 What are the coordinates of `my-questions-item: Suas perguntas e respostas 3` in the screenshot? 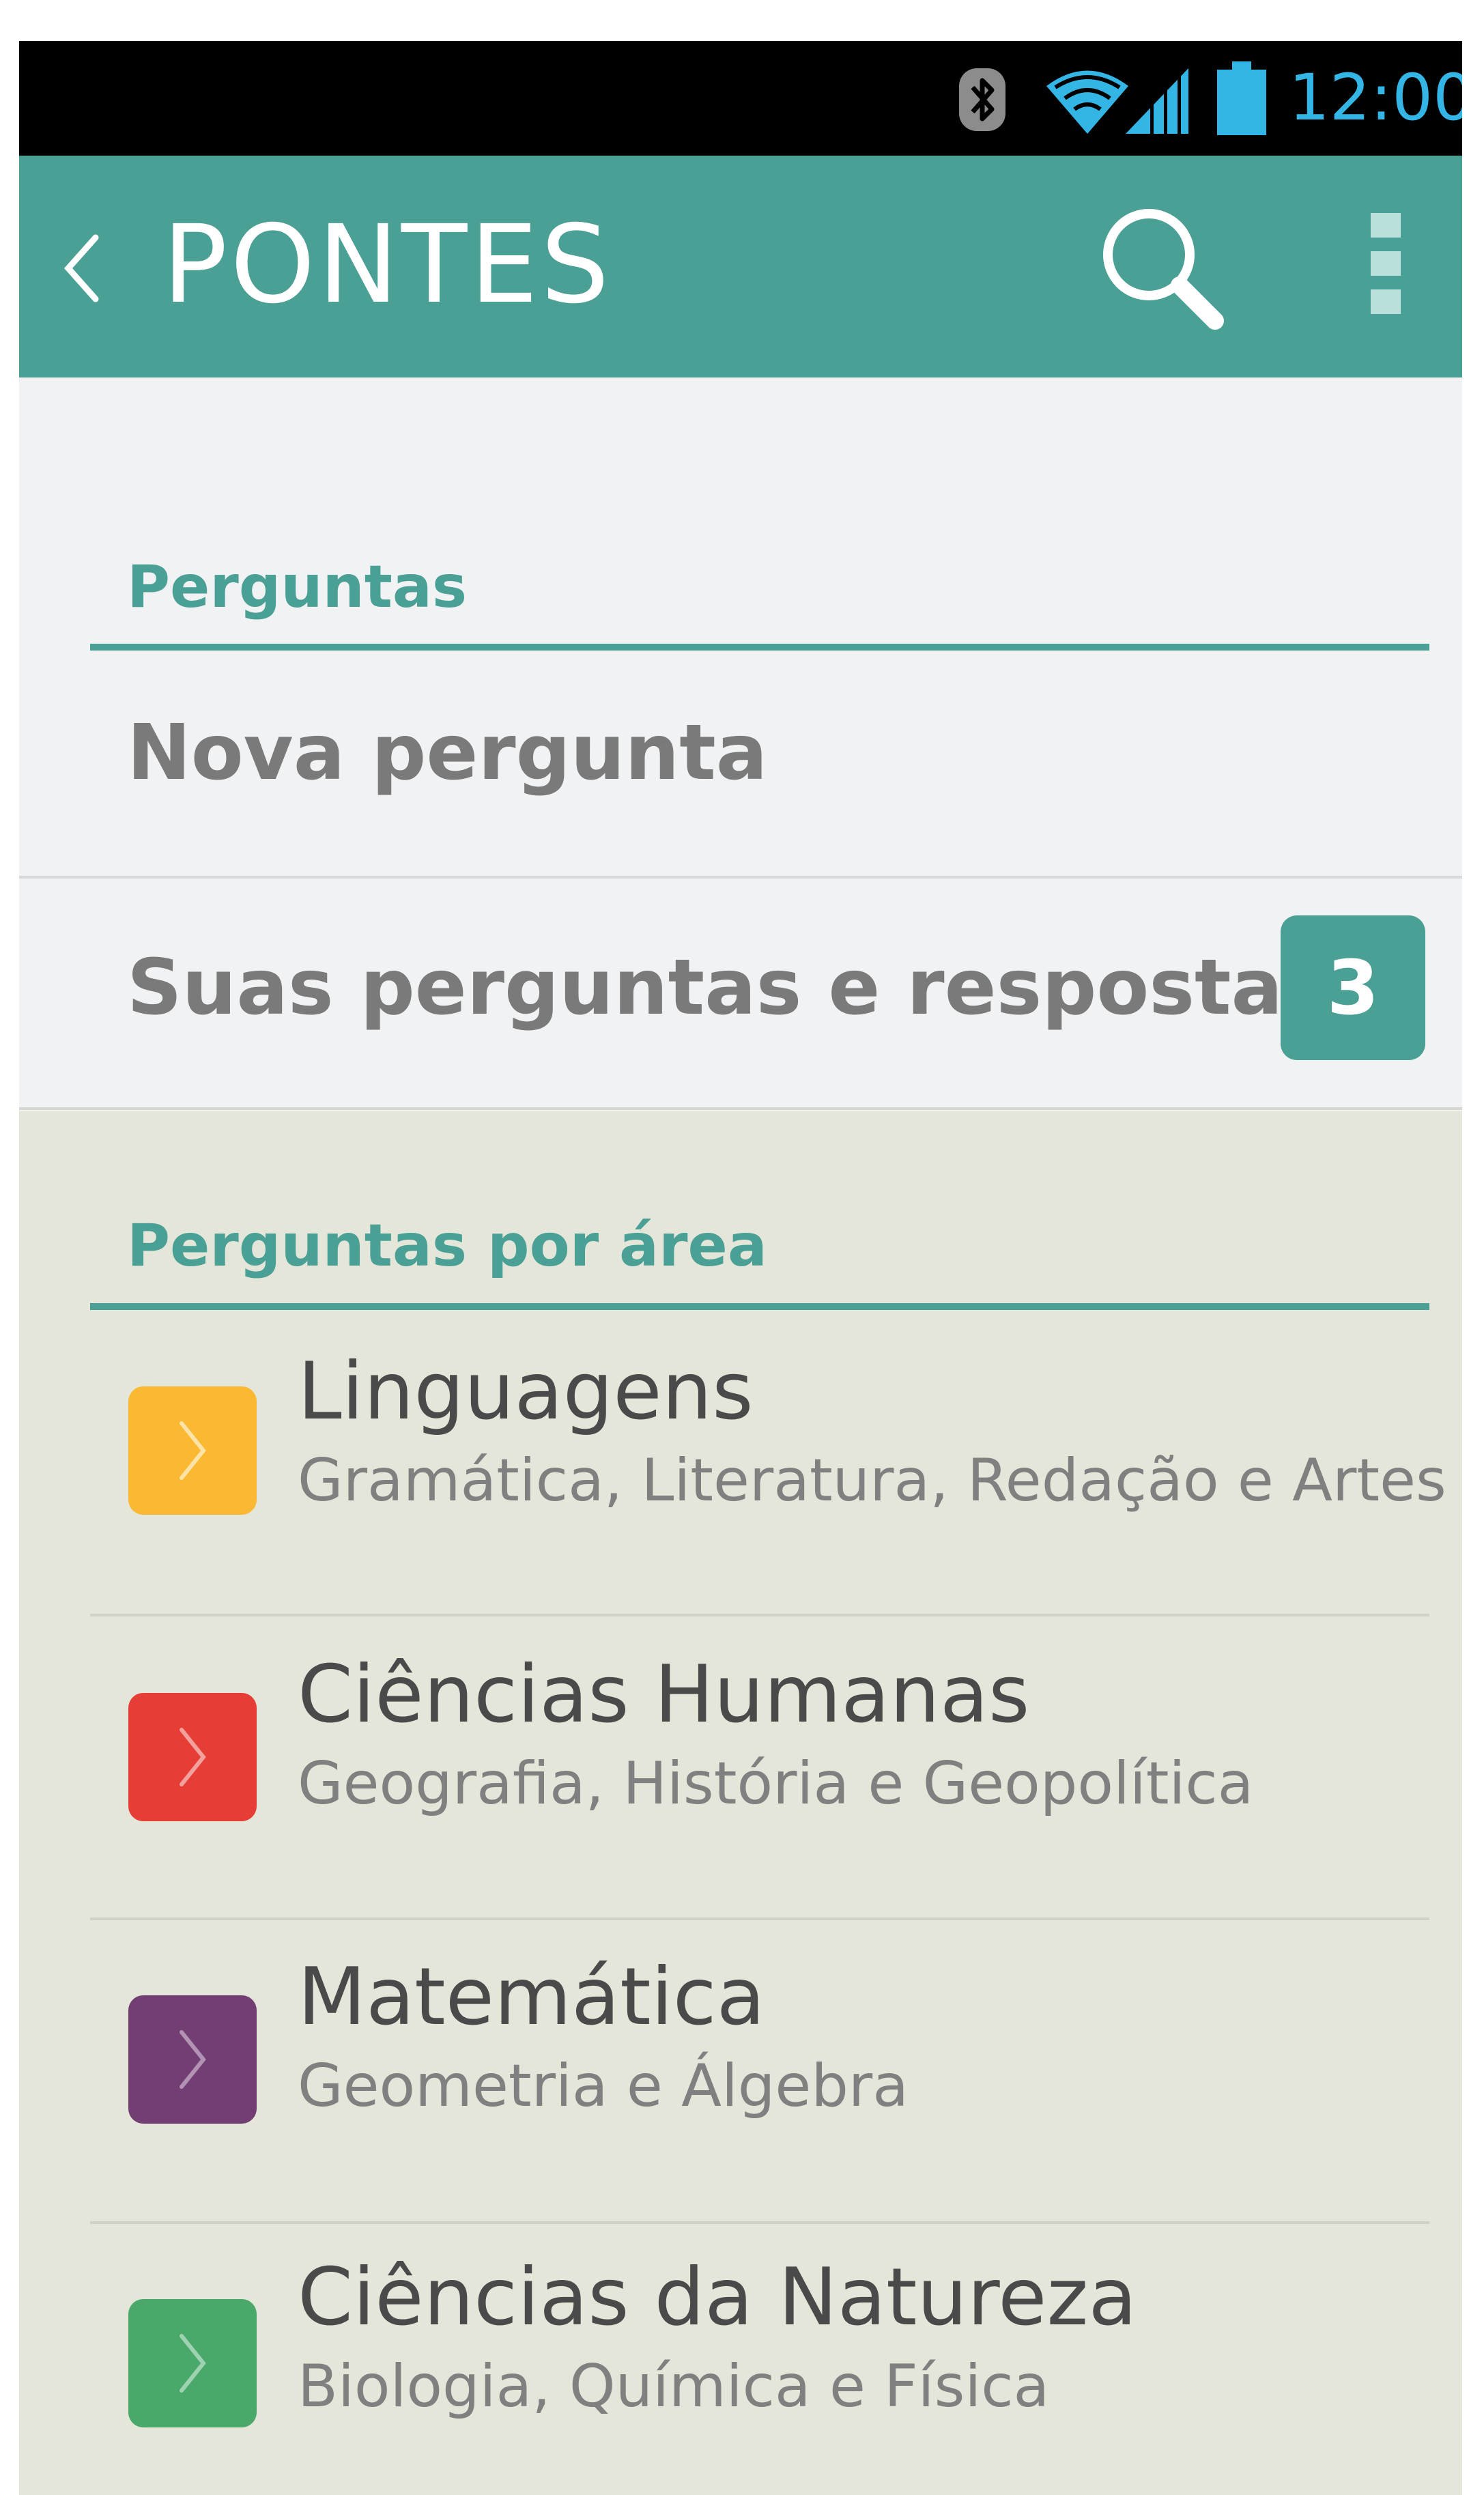 It's located at (740, 992).